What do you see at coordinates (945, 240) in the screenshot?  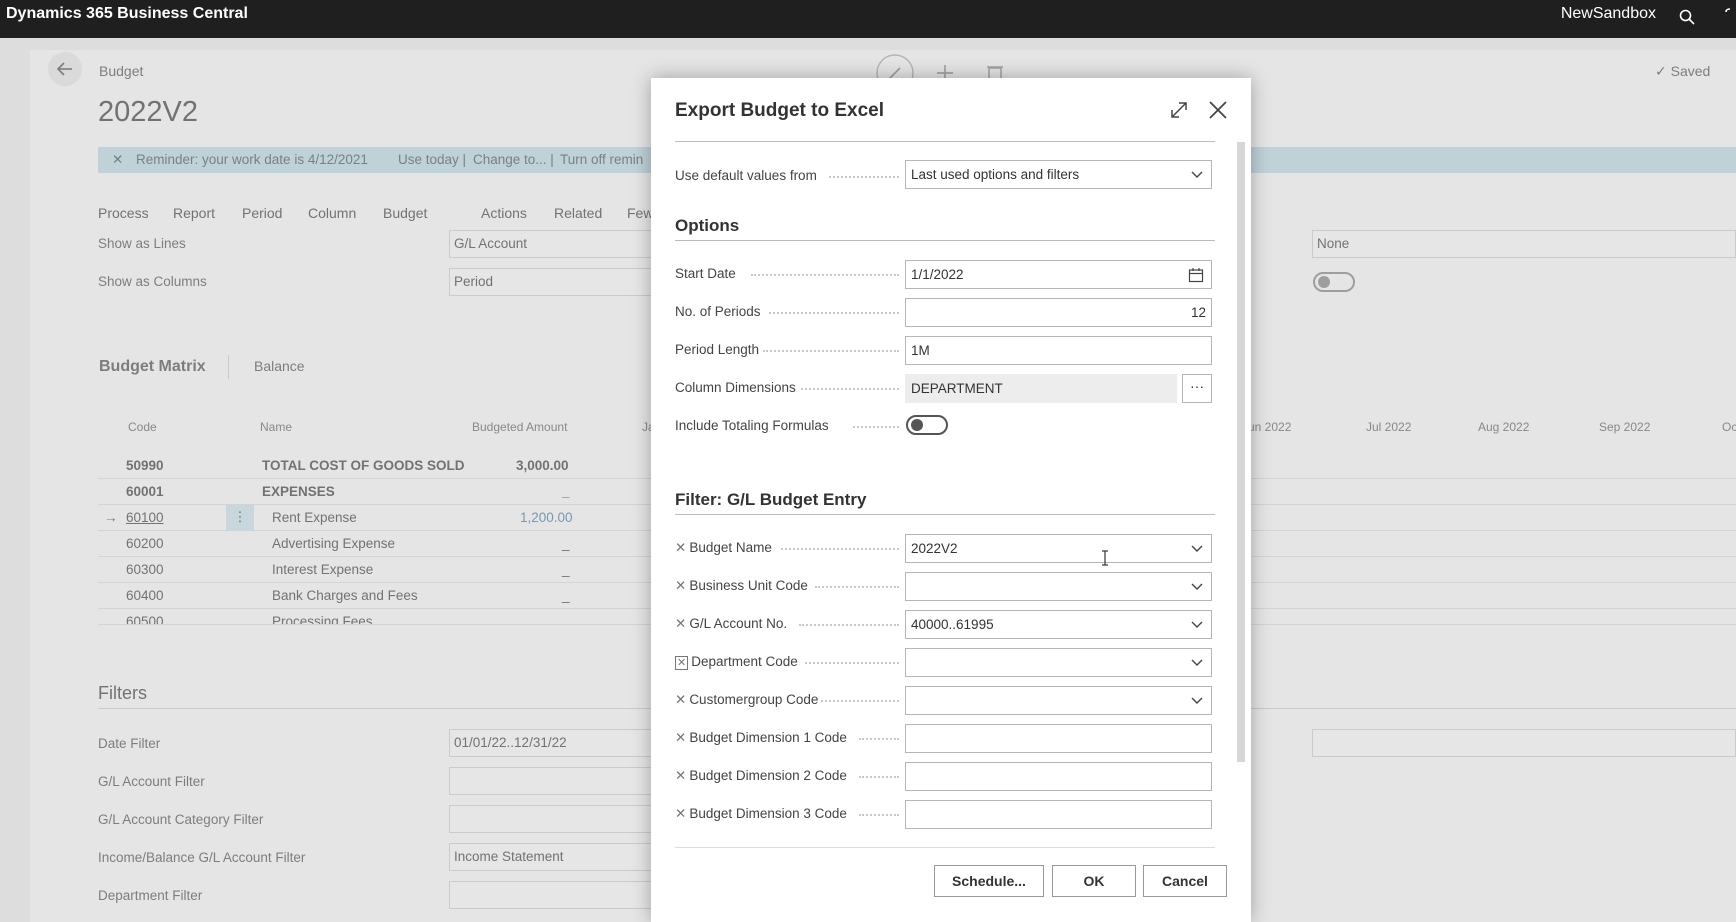 I see `divider` at bounding box center [945, 240].